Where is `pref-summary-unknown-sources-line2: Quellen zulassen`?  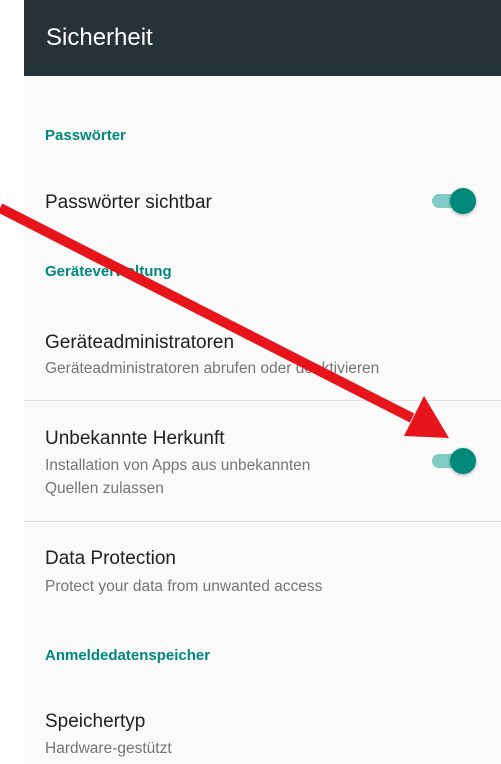 pref-summary-unknown-sources-line2: Quellen zulassen is located at coordinates (104, 488).